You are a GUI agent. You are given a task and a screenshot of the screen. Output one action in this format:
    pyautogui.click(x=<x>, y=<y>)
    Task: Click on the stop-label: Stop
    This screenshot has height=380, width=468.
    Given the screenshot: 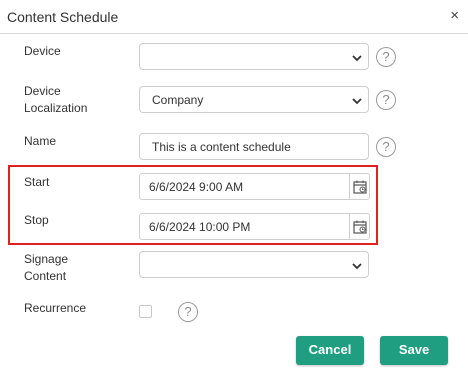 What is the action you would take?
    pyautogui.click(x=36, y=220)
    